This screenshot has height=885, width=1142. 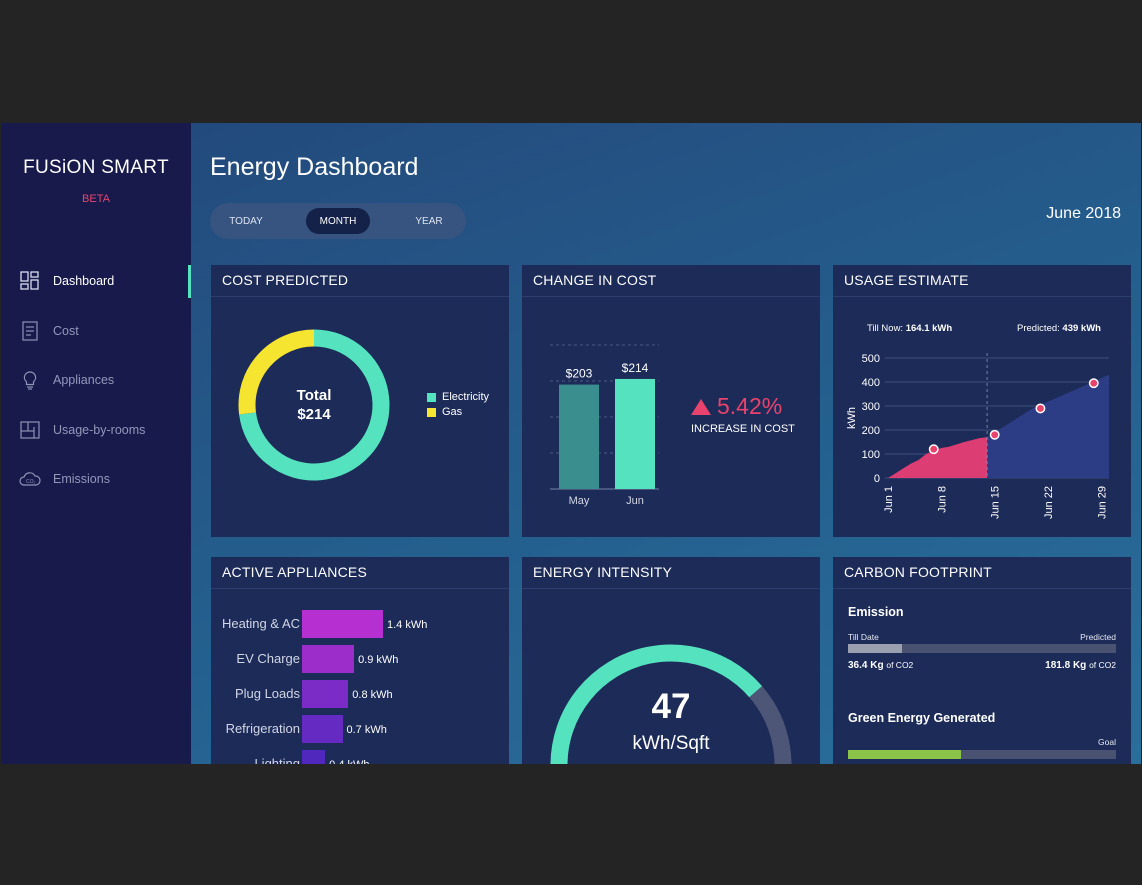 I want to click on sidebar-item-emissions: CO₂ Emissions, so click(x=64, y=479).